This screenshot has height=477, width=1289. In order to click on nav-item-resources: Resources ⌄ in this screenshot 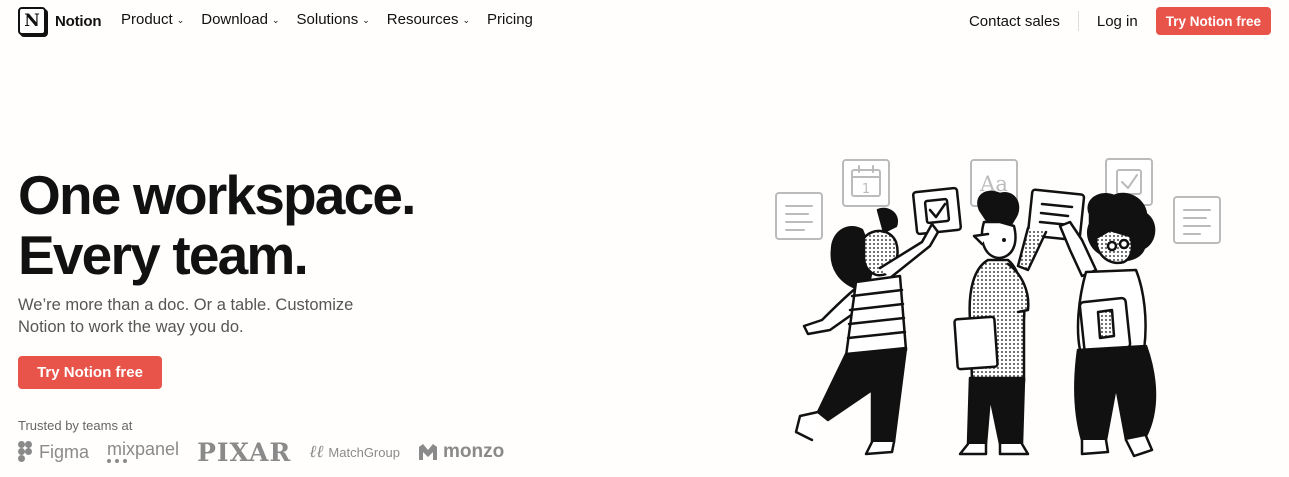, I will do `click(428, 19)`.